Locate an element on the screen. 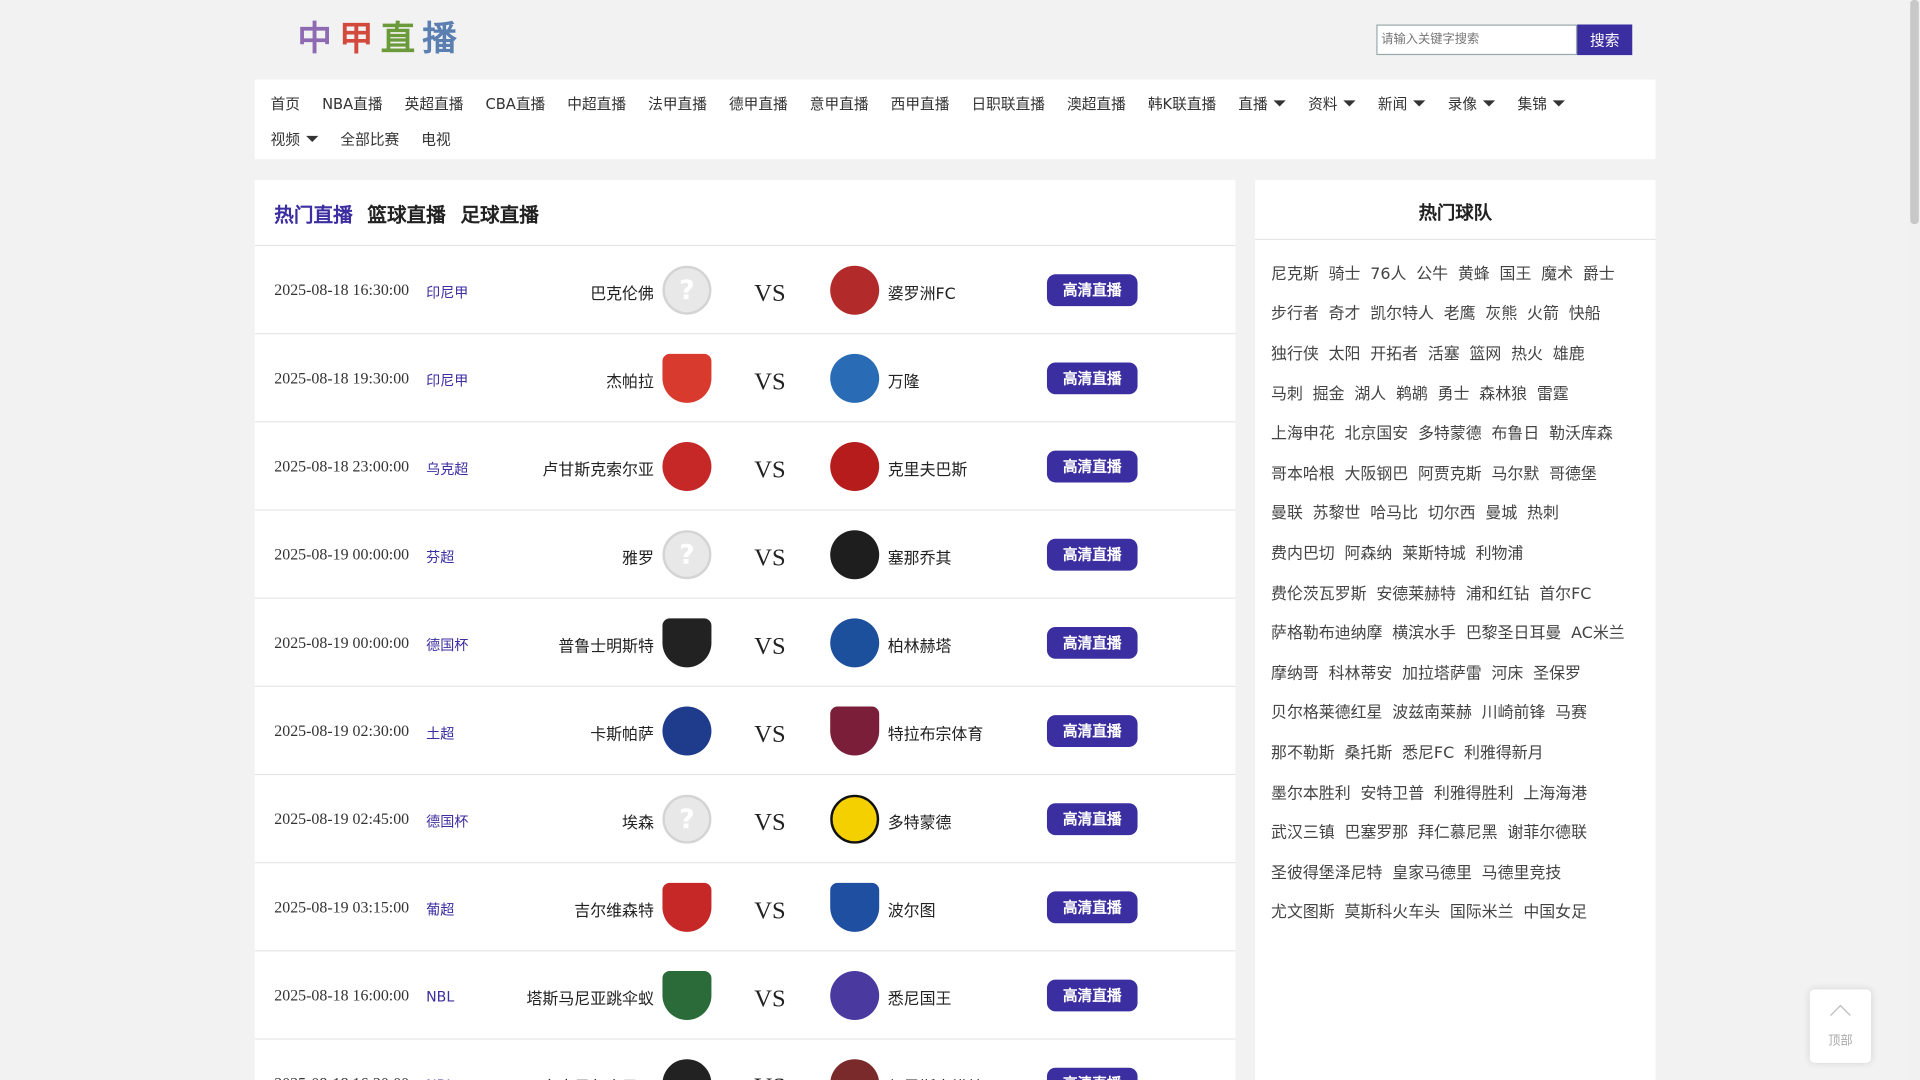 Image resolution: width=1920 pixels, height=1080 pixels. team-link: 大阪钢巴 is located at coordinates (1377, 471).